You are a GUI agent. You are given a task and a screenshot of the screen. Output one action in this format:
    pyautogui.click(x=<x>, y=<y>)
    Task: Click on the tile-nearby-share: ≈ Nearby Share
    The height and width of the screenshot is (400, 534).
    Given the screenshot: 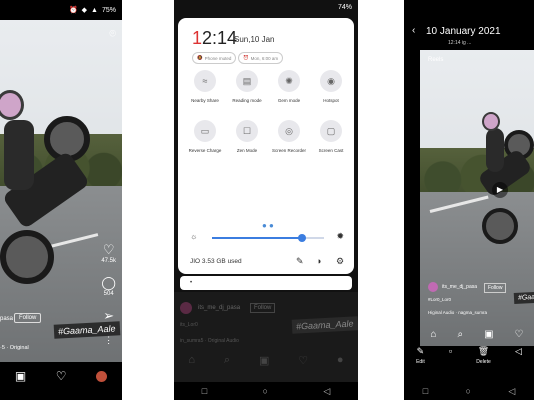 What is the action you would take?
    pyautogui.click(x=205, y=86)
    